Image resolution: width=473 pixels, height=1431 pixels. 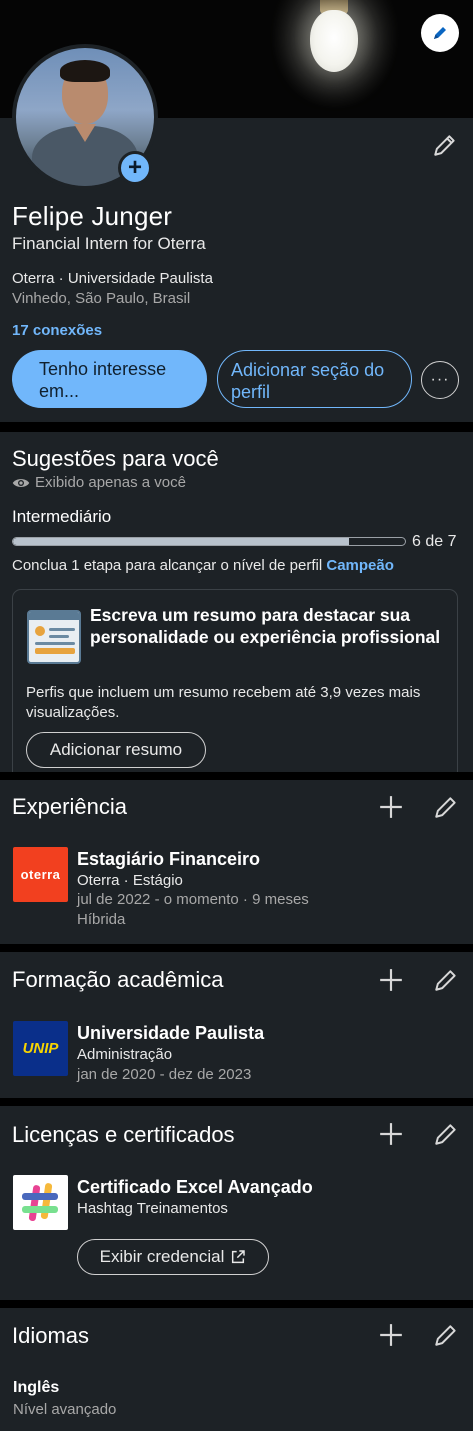 I want to click on profile-progress-bar, so click(x=209, y=541).